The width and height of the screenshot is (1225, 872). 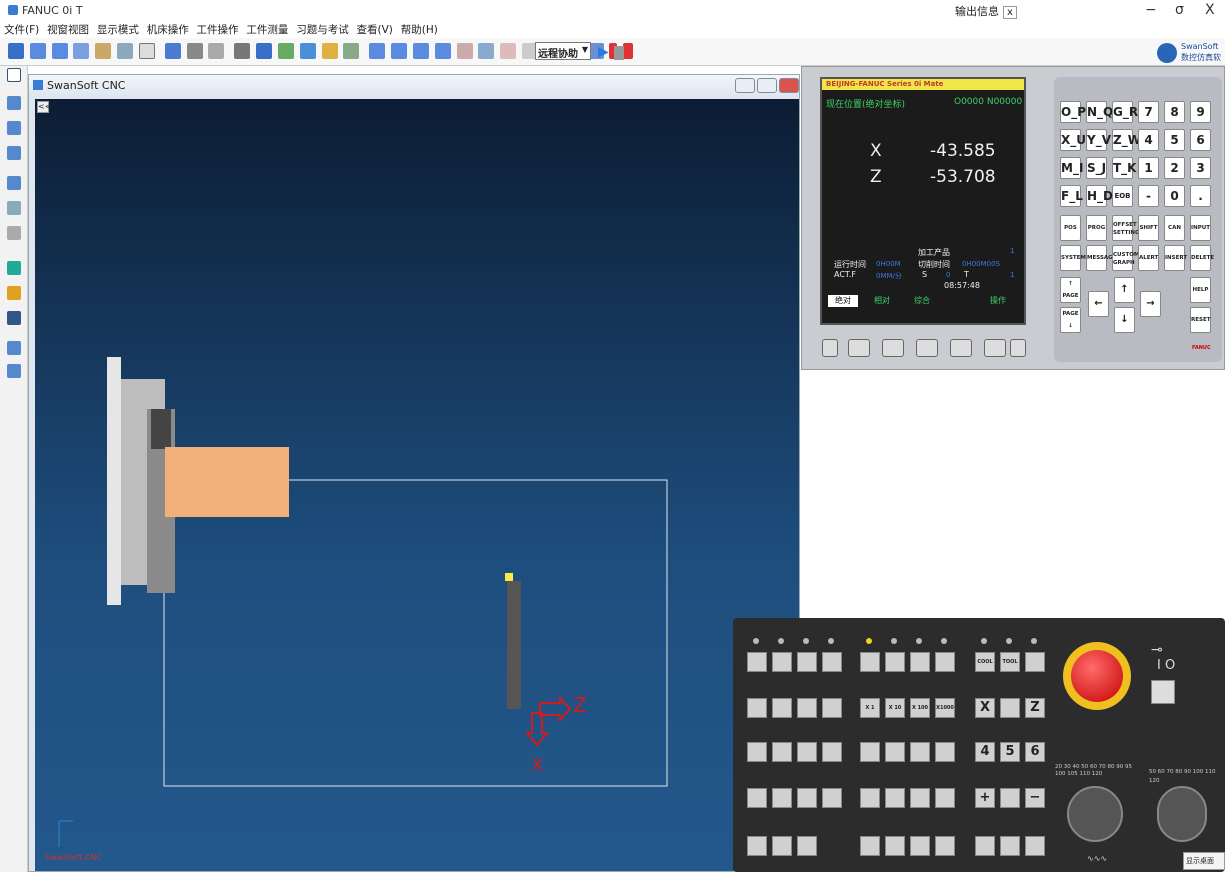 I want to click on tool-change-button: TOOL, so click(x=1010, y=662).